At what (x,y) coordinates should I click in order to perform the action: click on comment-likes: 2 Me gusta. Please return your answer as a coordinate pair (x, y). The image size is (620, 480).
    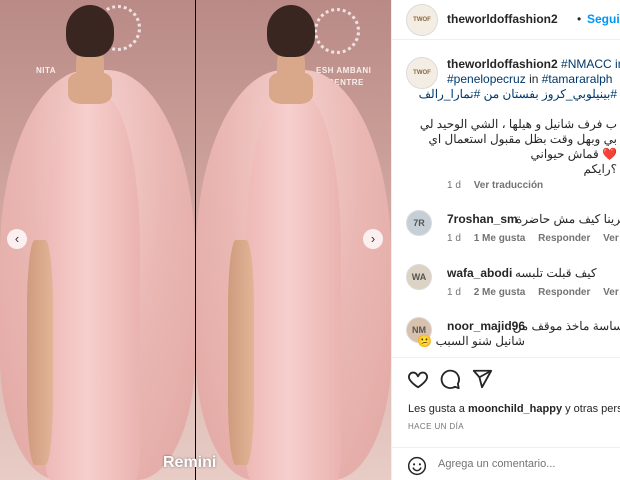
    Looking at the image, I should click on (500, 292).